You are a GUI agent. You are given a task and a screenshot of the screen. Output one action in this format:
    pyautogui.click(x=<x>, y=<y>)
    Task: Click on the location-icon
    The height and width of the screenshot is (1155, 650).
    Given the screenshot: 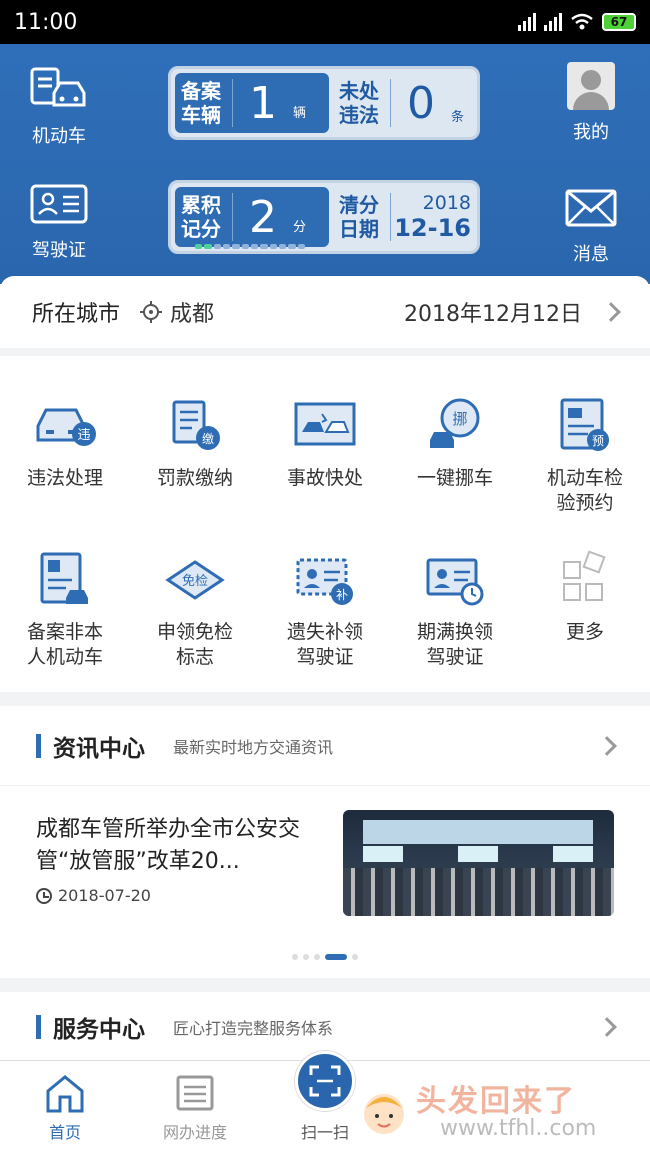 What is the action you would take?
    pyautogui.click(x=151, y=312)
    